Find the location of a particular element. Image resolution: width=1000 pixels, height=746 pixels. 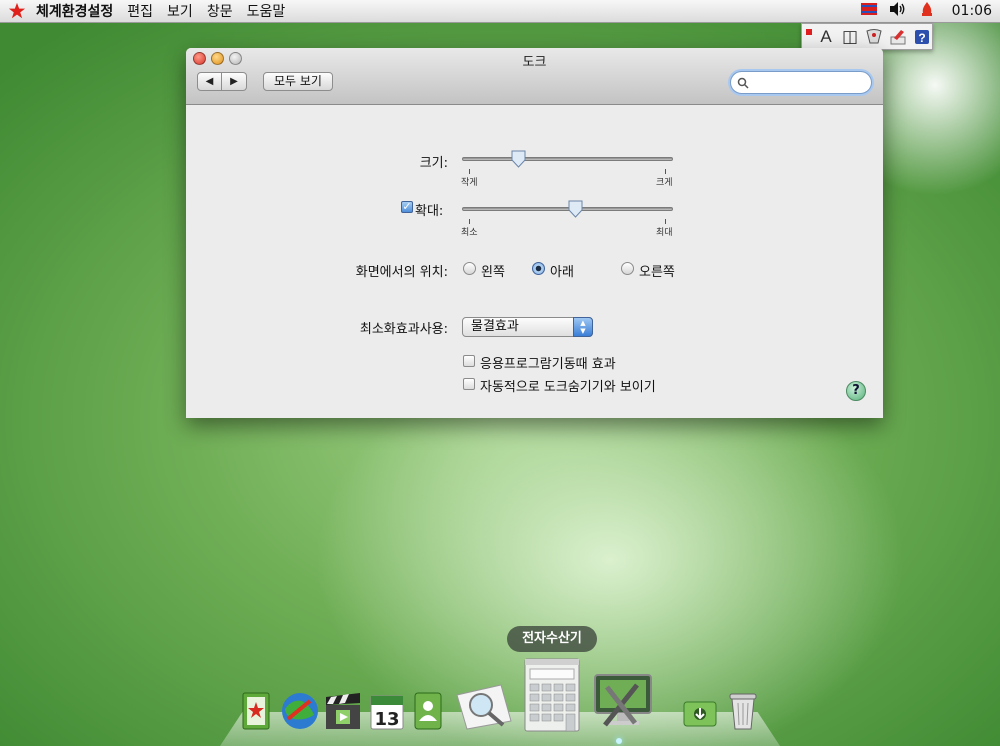

magnification-checkbox: ✓ is located at coordinates (407, 207).